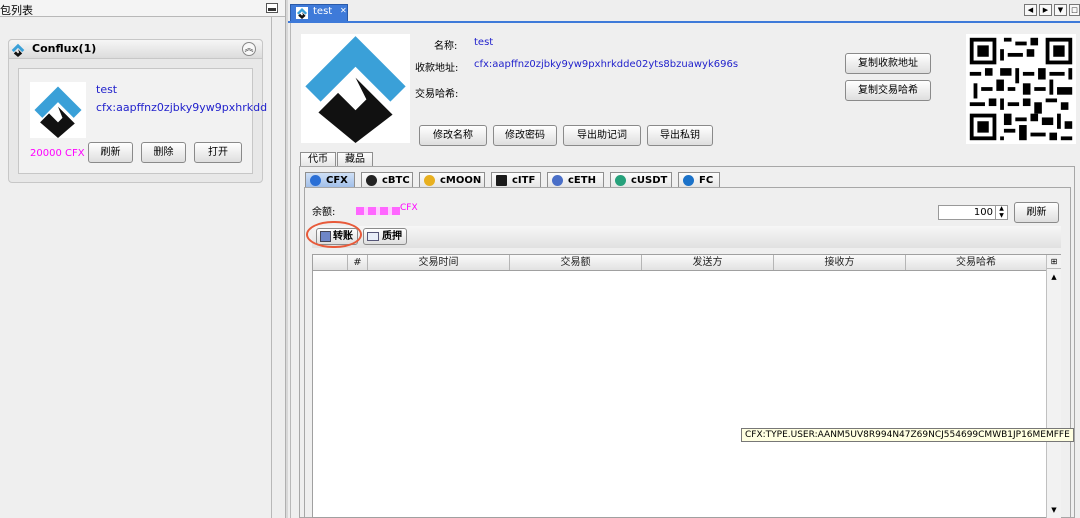 The width and height of the screenshot is (1080, 518). I want to click on coin-tab-cusdt: cUSDT, so click(641, 180).